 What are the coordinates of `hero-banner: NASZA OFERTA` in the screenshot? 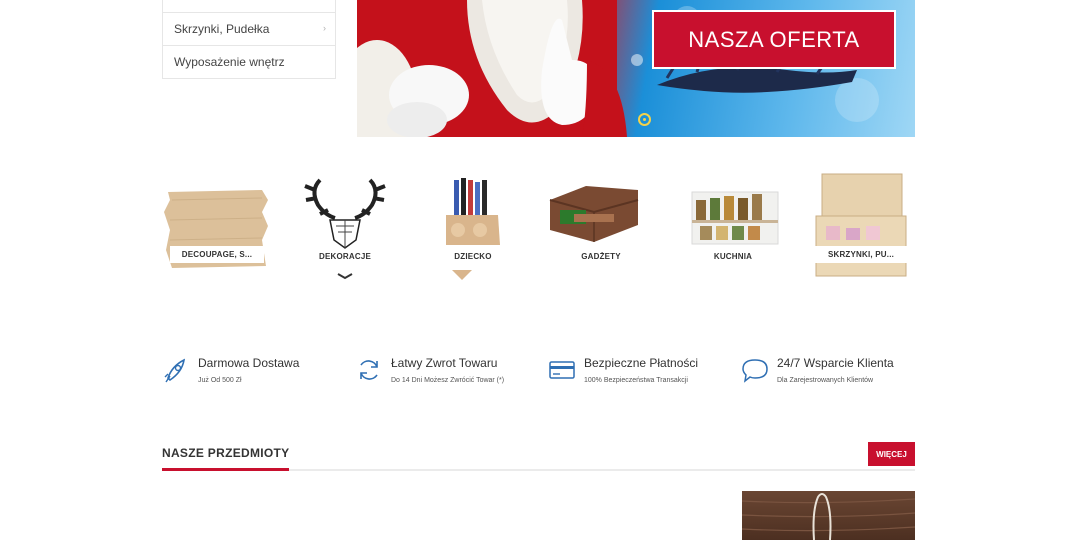 It's located at (636, 68).